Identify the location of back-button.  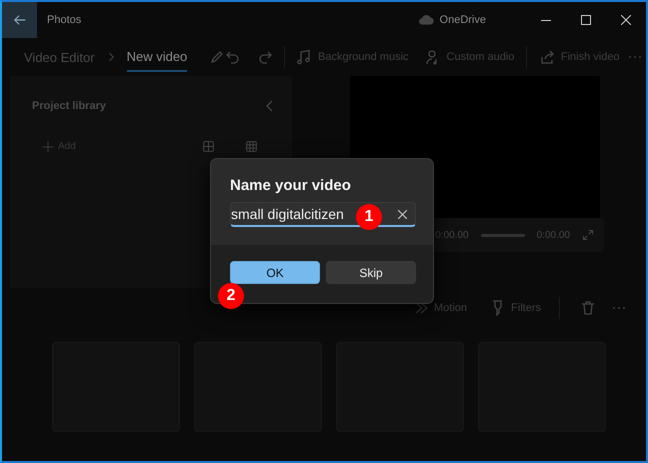
(19, 20).